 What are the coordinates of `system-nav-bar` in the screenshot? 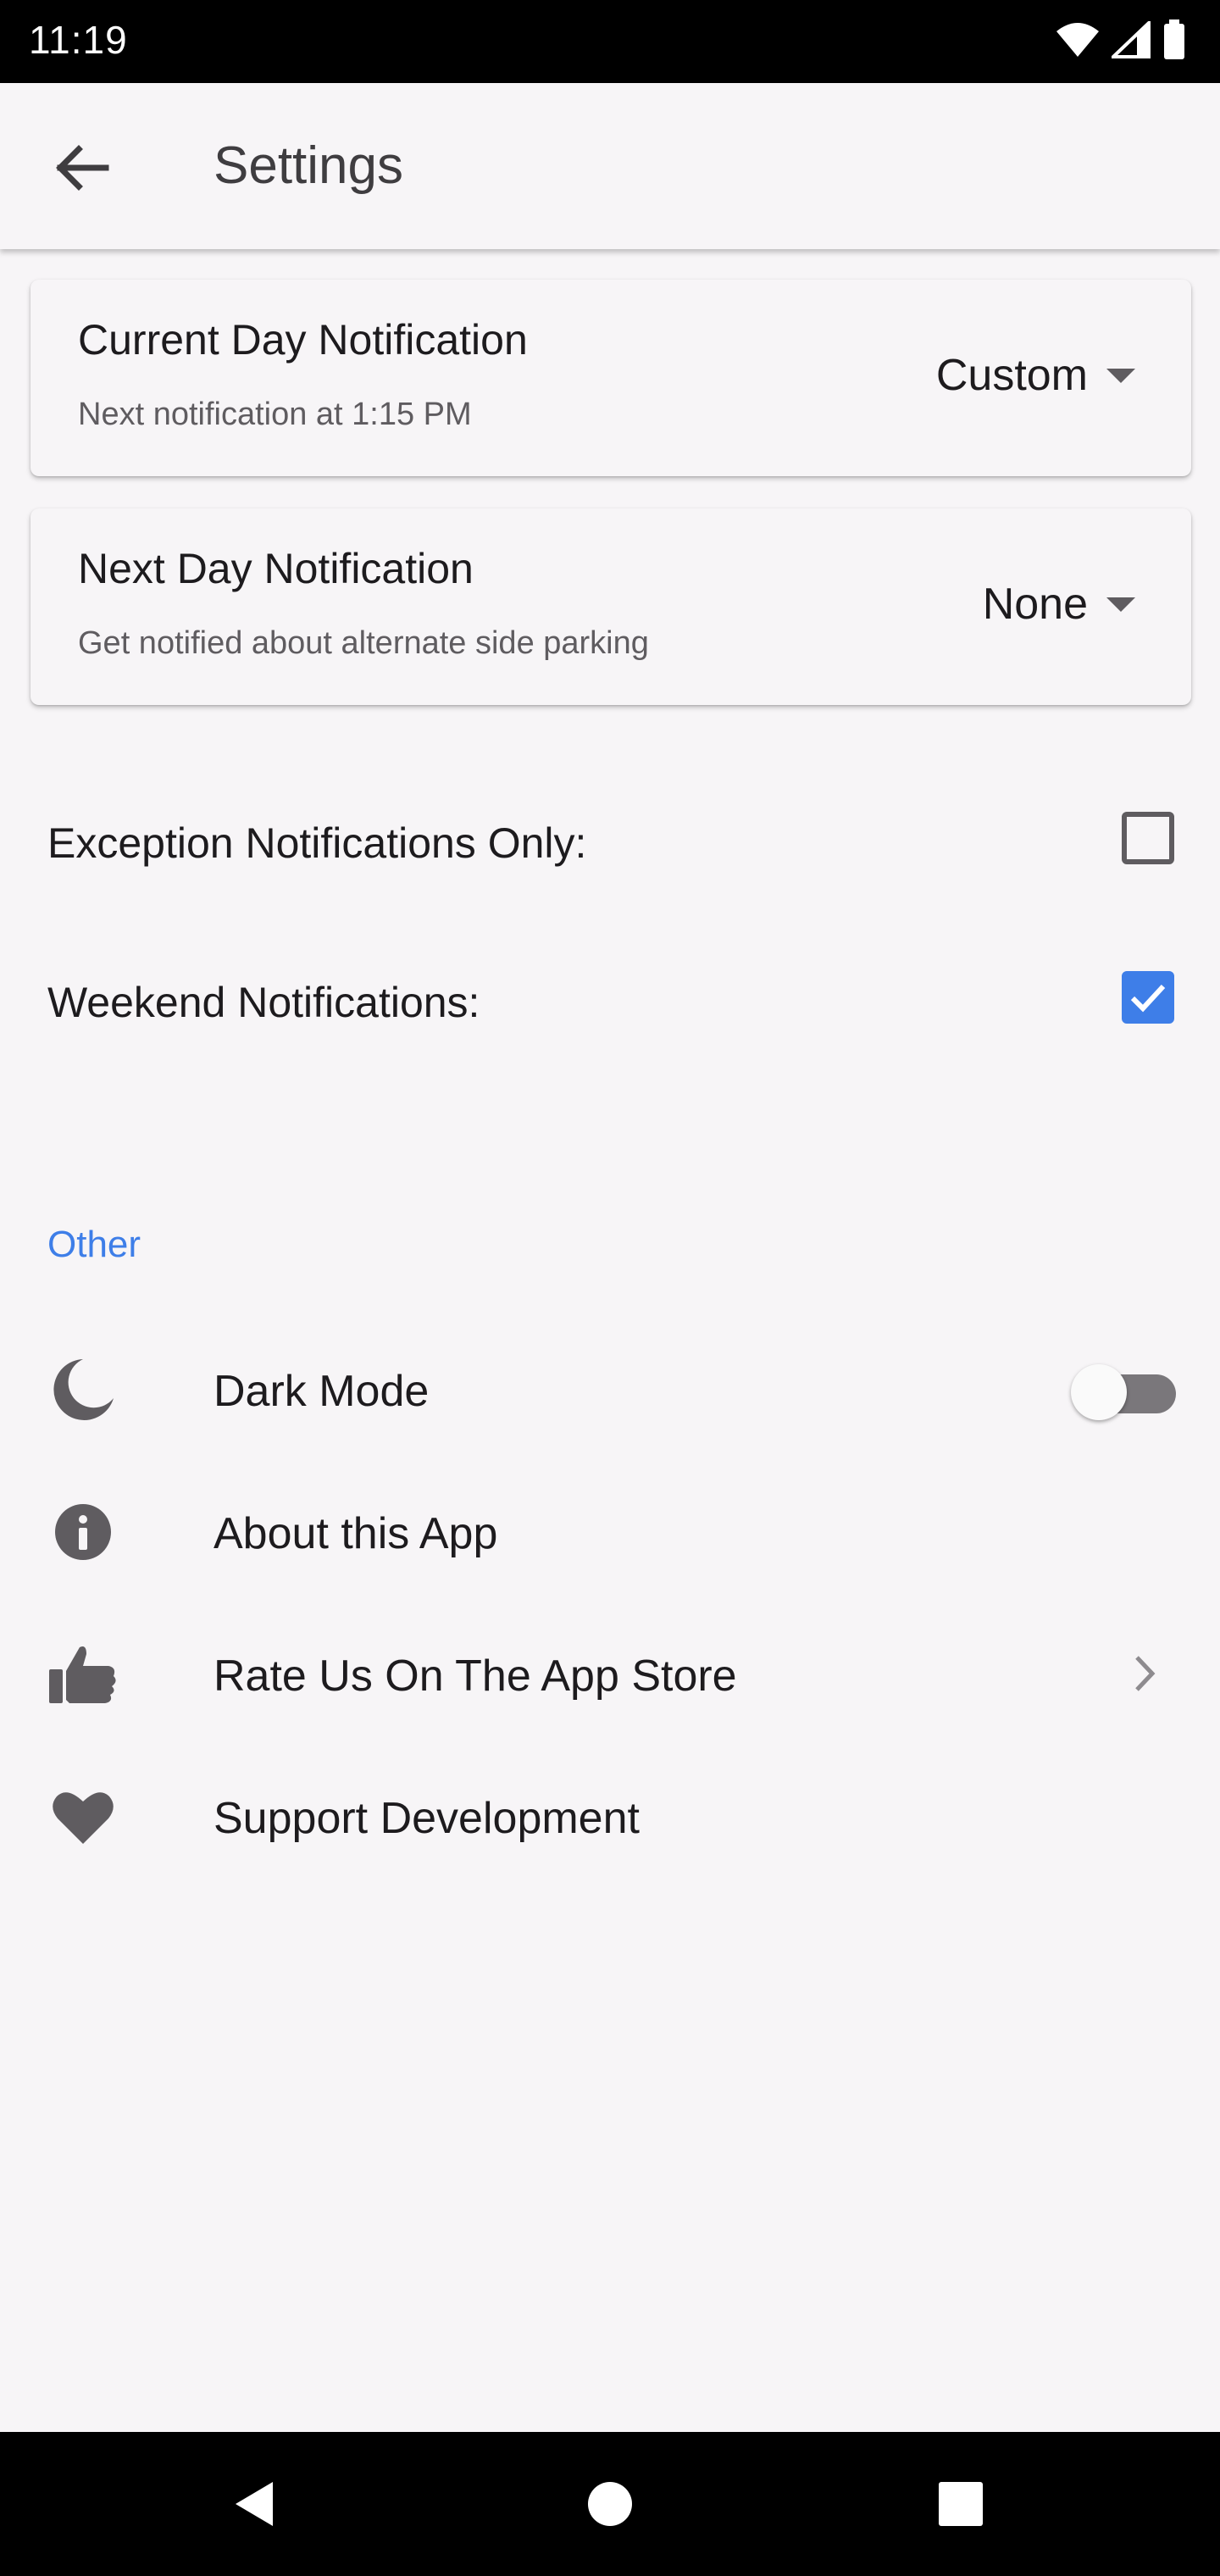 It's located at (610, 2504).